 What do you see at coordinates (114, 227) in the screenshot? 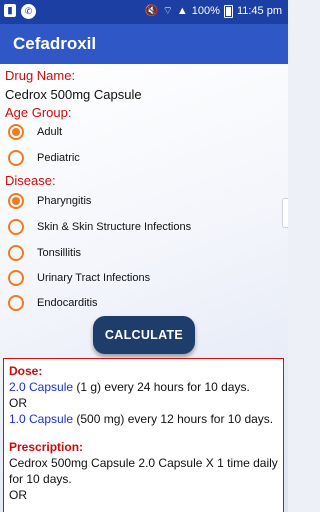
I see `radio-label-skin-infections: Skin & Skin Structure Infections` at bounding box center [114, 227].